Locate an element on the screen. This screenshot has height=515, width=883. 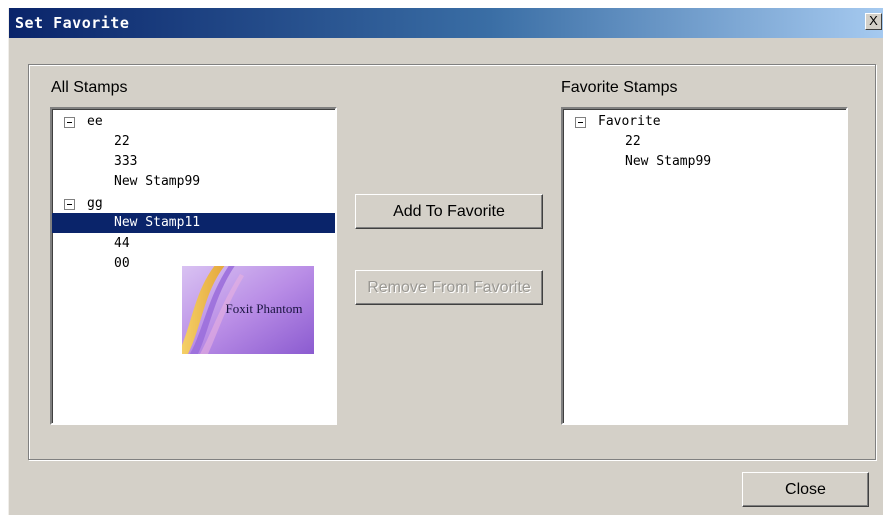
tree-item-label: New Stamp11 is located at coordinates (157, 222).